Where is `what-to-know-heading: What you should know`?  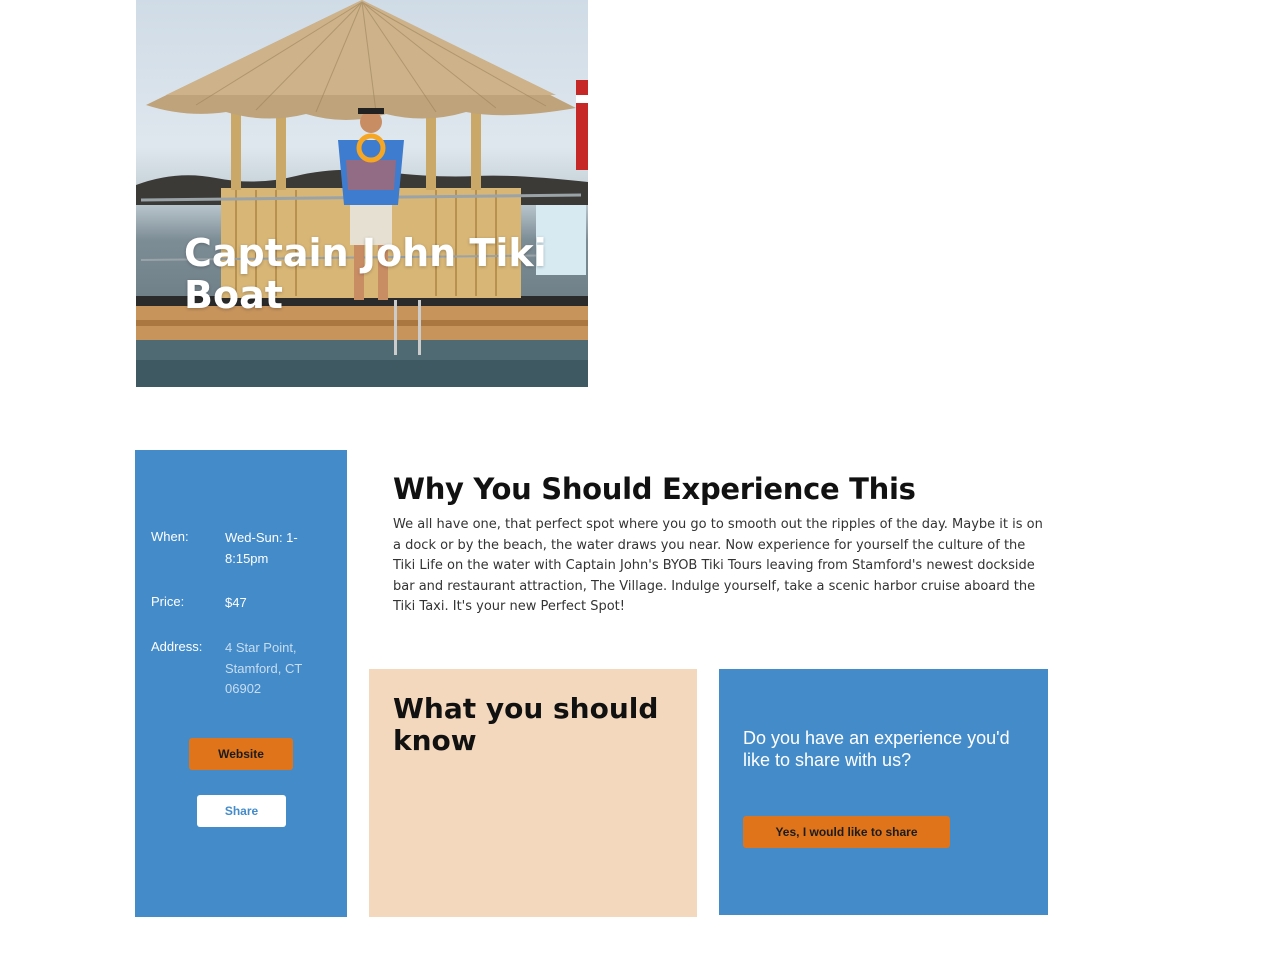 what-to-know-heading: What you should know is located at coordinates (526, 724).